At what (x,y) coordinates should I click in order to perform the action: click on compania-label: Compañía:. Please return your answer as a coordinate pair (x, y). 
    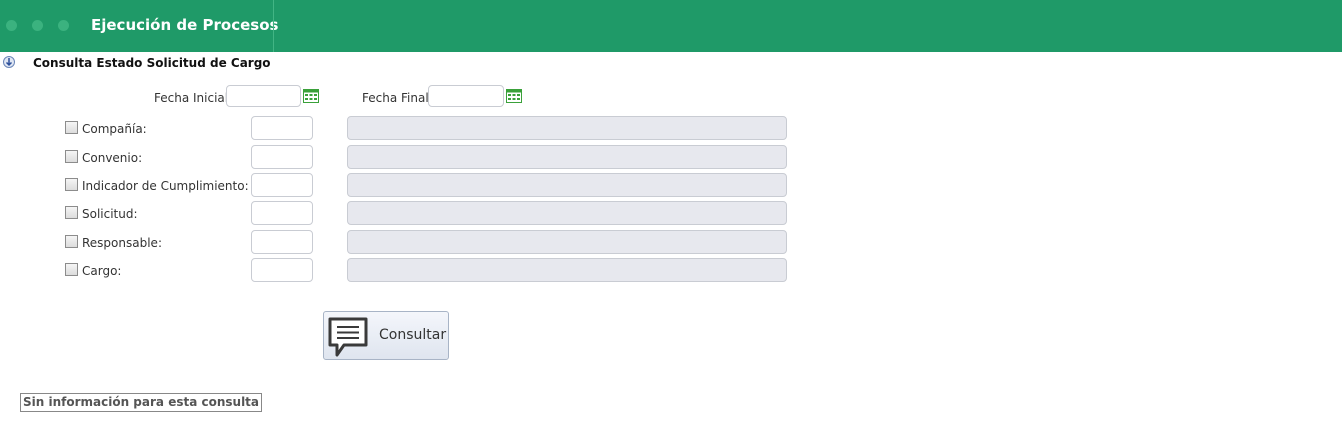
    Looking at the image, I should click on (114, 129).